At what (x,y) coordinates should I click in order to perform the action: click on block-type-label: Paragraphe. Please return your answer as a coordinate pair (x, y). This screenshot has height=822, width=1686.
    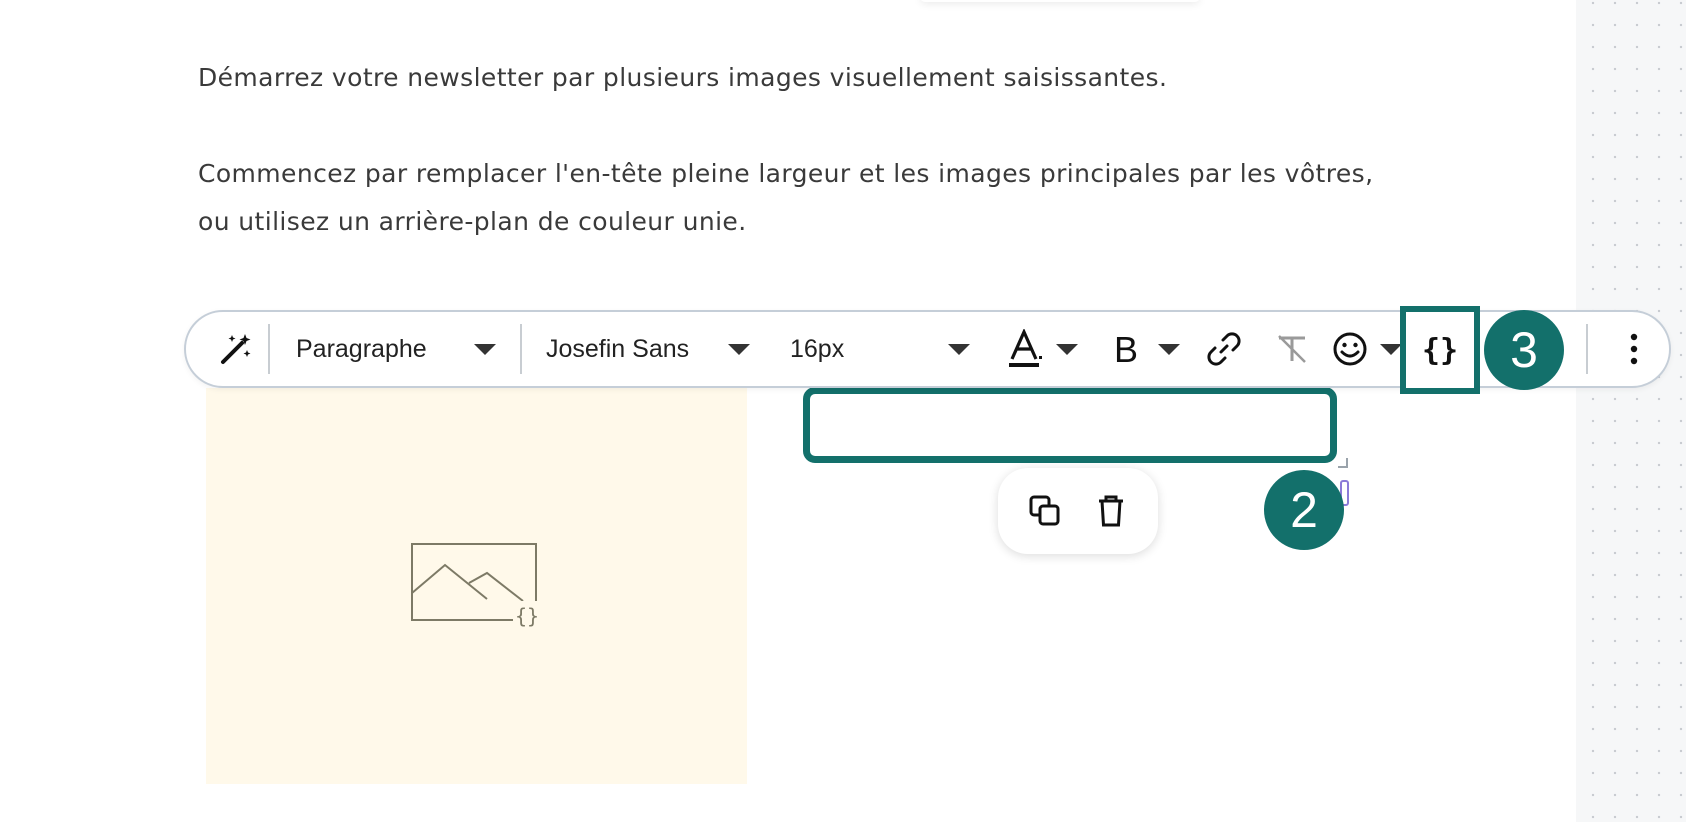
    Looking at the image, I should click on (361, 348).